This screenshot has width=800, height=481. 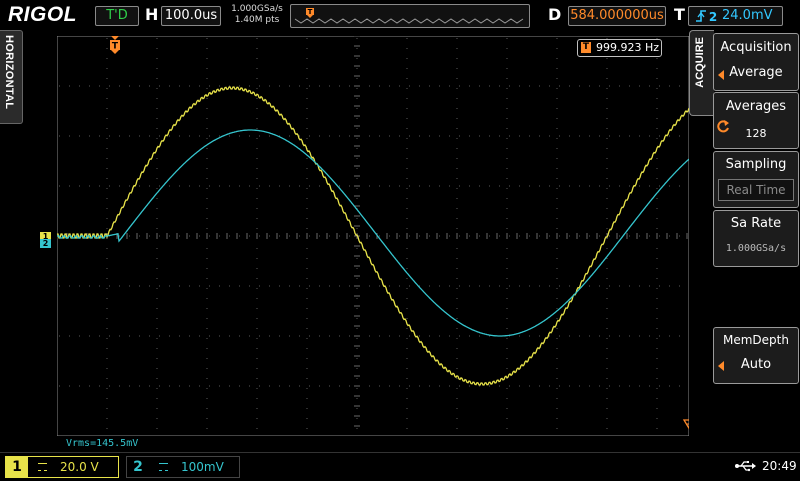 What do you see at coordinates (700, 62) in the screenshot?
I see `acquire-tab-label: ACQUIRE` at bounding box center [700, 62].